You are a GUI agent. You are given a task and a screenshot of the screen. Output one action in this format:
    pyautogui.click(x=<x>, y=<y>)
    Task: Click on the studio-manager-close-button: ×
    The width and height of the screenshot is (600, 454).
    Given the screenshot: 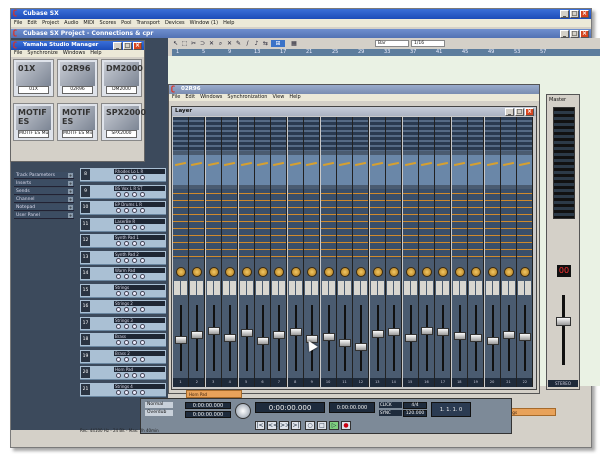 What is the action you would take?
    pyautogui.click(x=137, y=46)
    